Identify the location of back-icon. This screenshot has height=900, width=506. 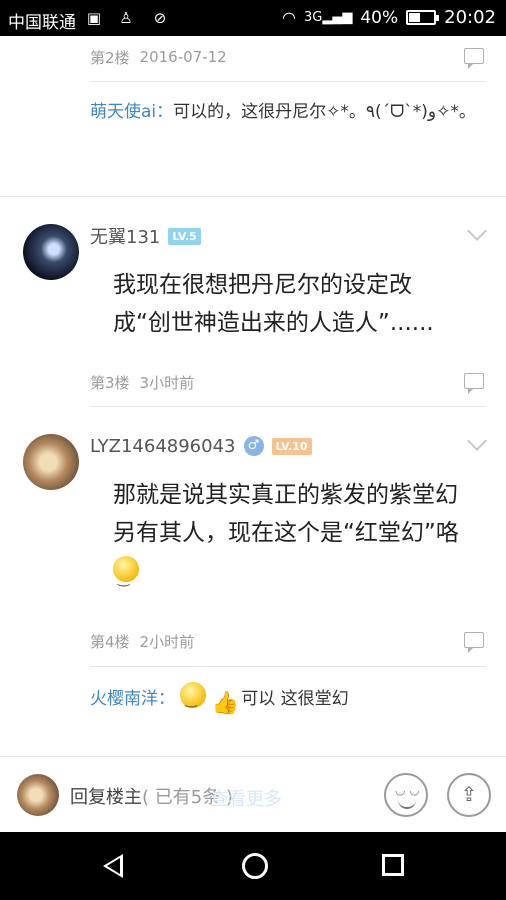
(113, 866).